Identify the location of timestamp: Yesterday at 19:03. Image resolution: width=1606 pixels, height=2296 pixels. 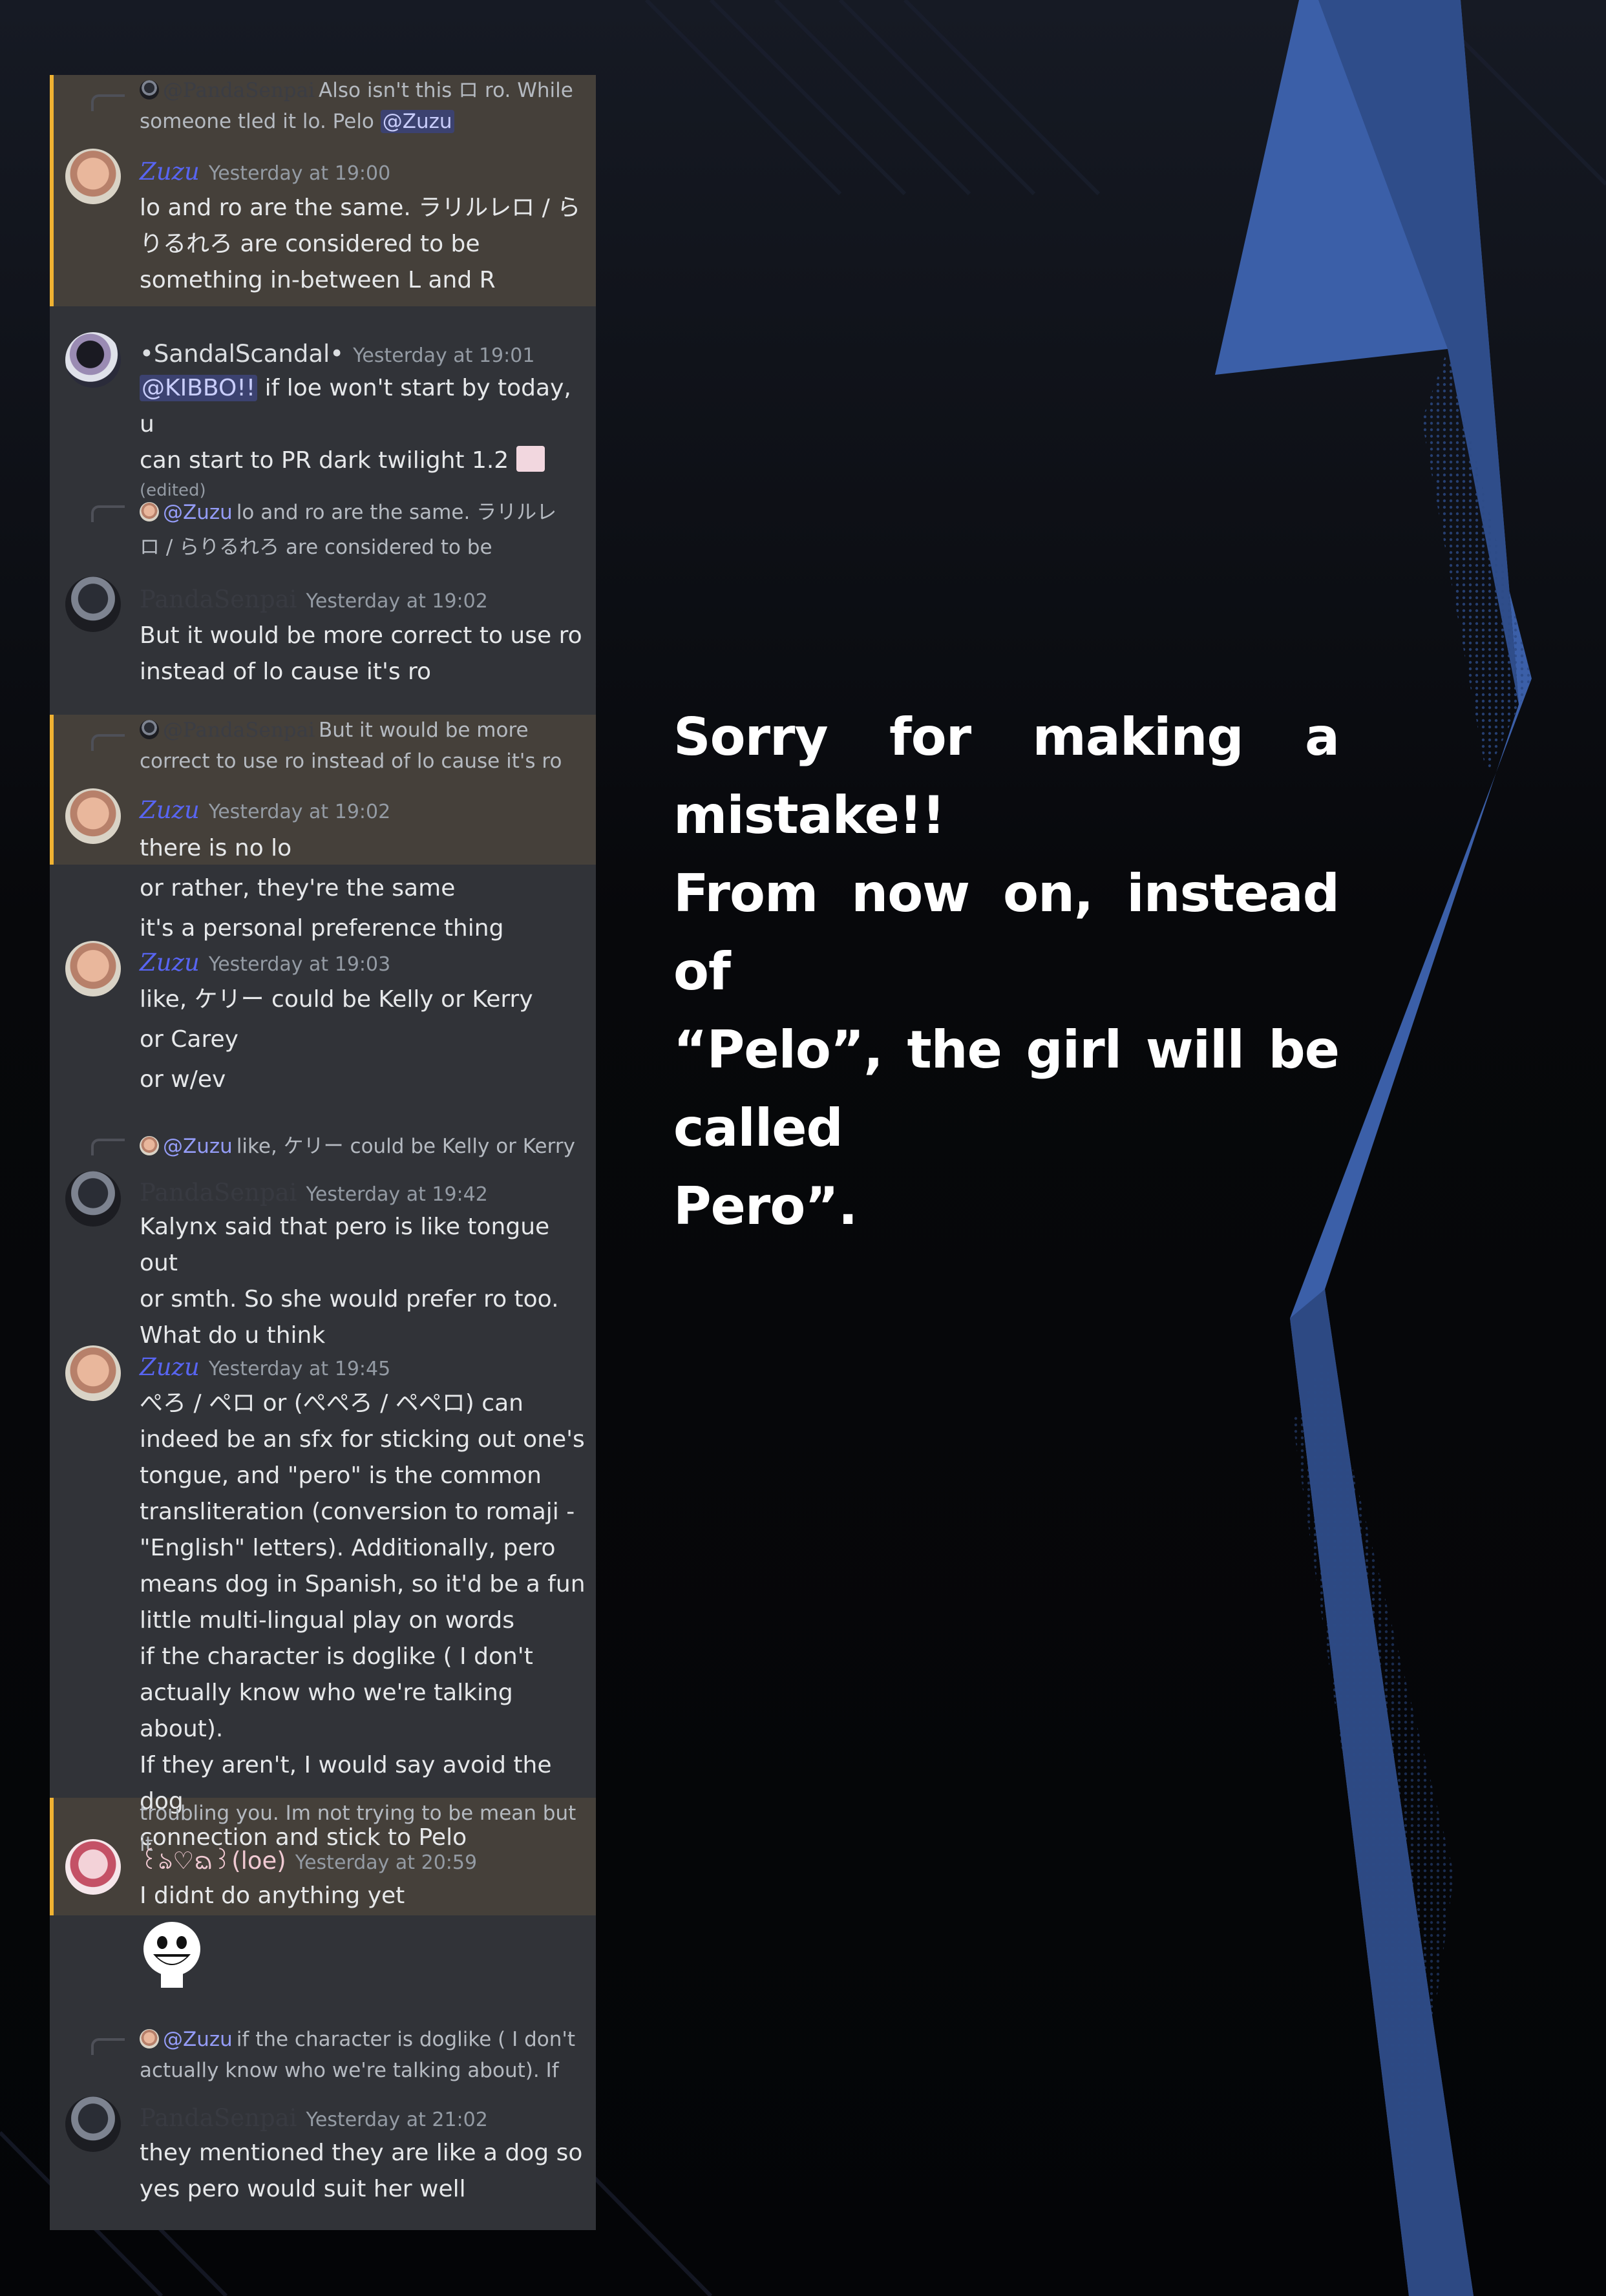
(299, 964).